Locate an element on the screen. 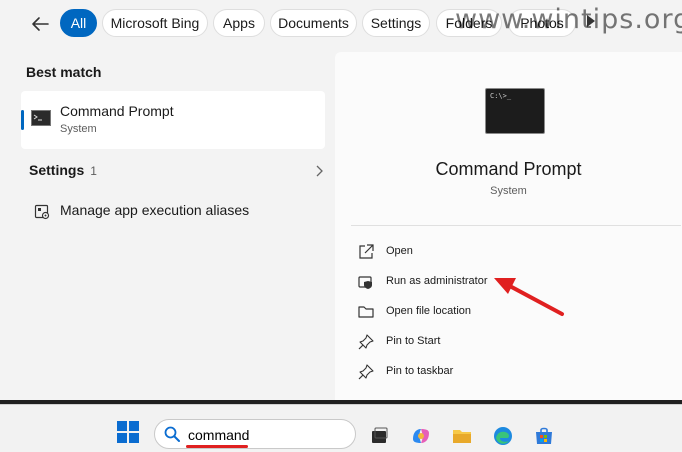  task-view-icon is located at coordinates (379, 436).